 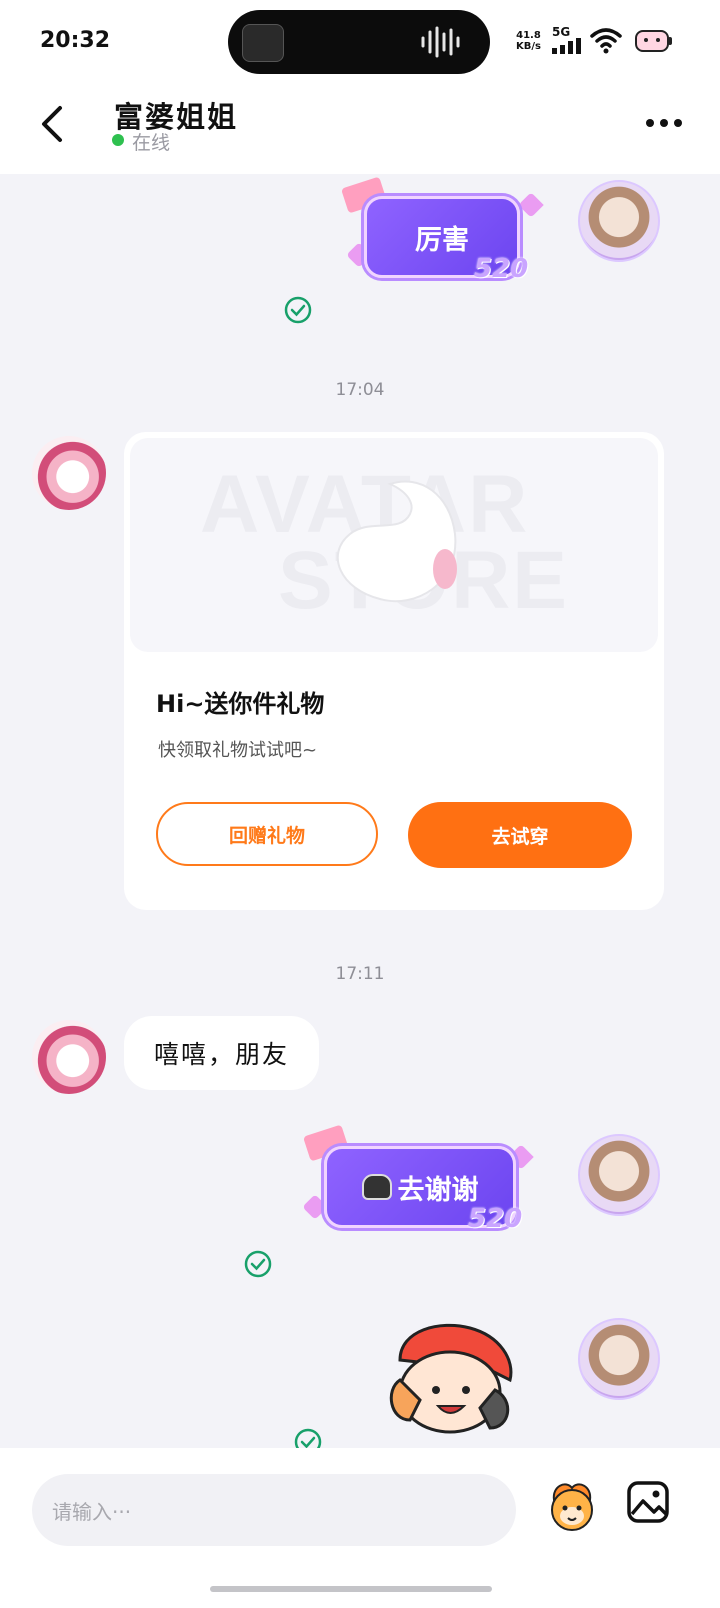 I want to click on signal-bars-icon, so click(x=566, y=46).